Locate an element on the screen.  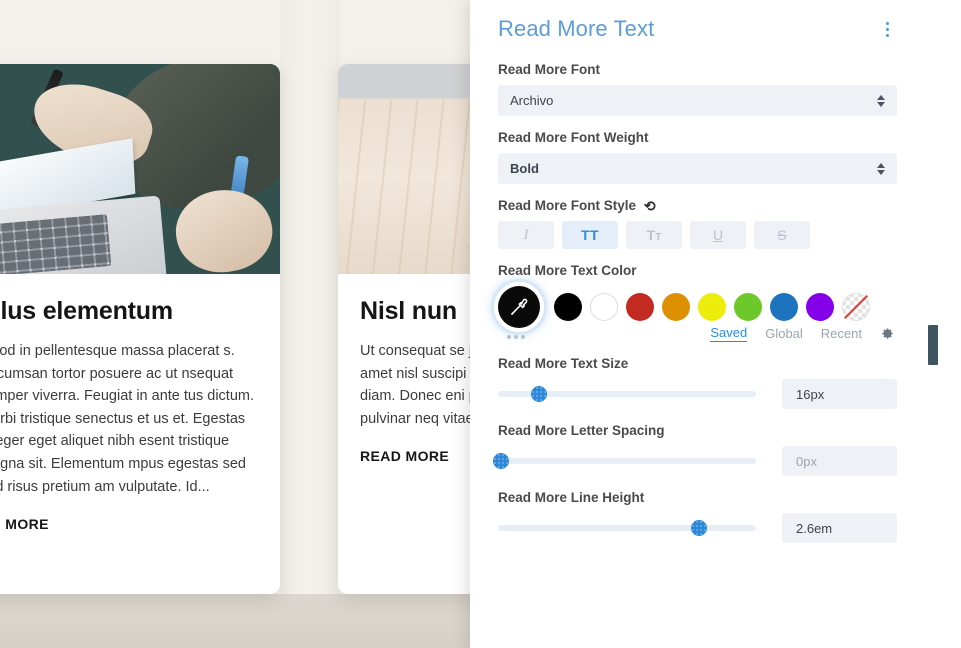
page-gutter is located at coordinates (310, 324).